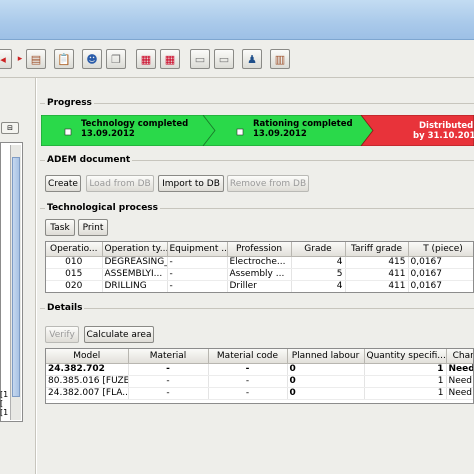 The image size is (474, 474). I want to click on cell: DRILLING, so click(135, 286).